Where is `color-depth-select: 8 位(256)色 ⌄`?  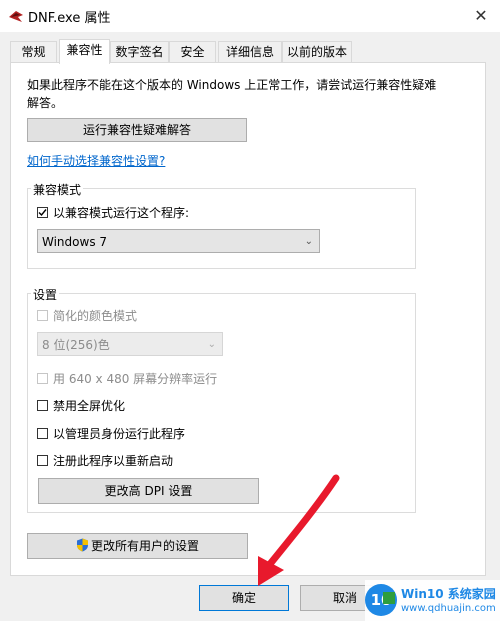 color-depth-select: 8 位(256)色 ⌄ is located at coordinates (130, 344).